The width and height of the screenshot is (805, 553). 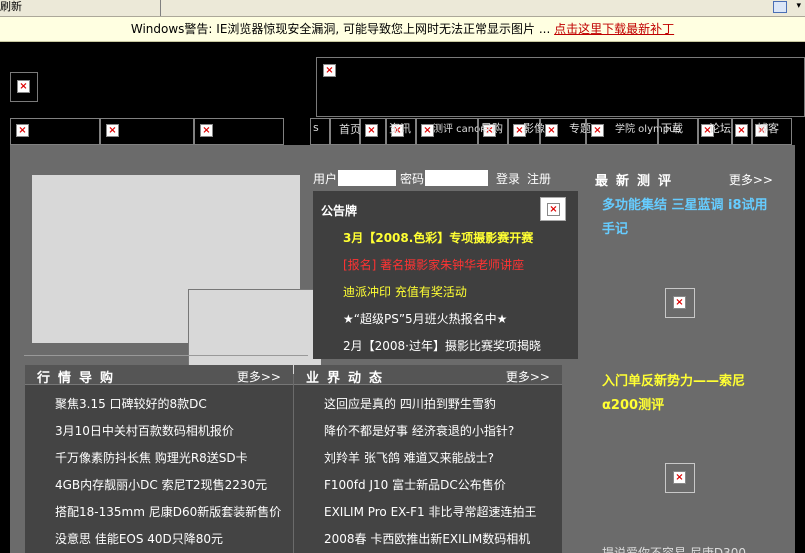 I want to click on section-header: 行情导购 更多>>, so click(x=159, y=375).